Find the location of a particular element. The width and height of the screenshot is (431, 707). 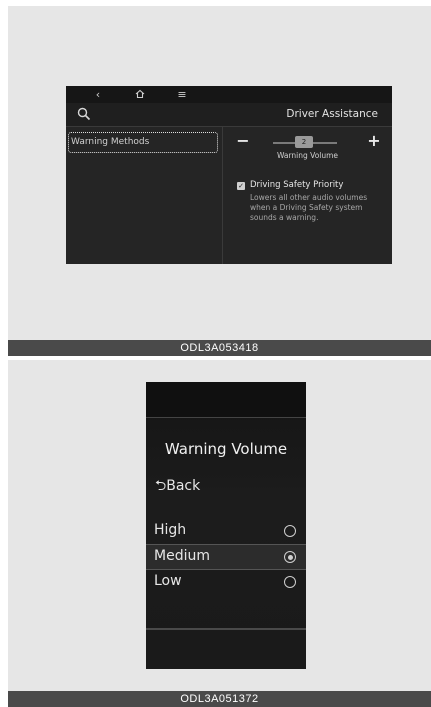

driving-safety-priority-checkbox: ✓ is located at coordinates (241, 186).